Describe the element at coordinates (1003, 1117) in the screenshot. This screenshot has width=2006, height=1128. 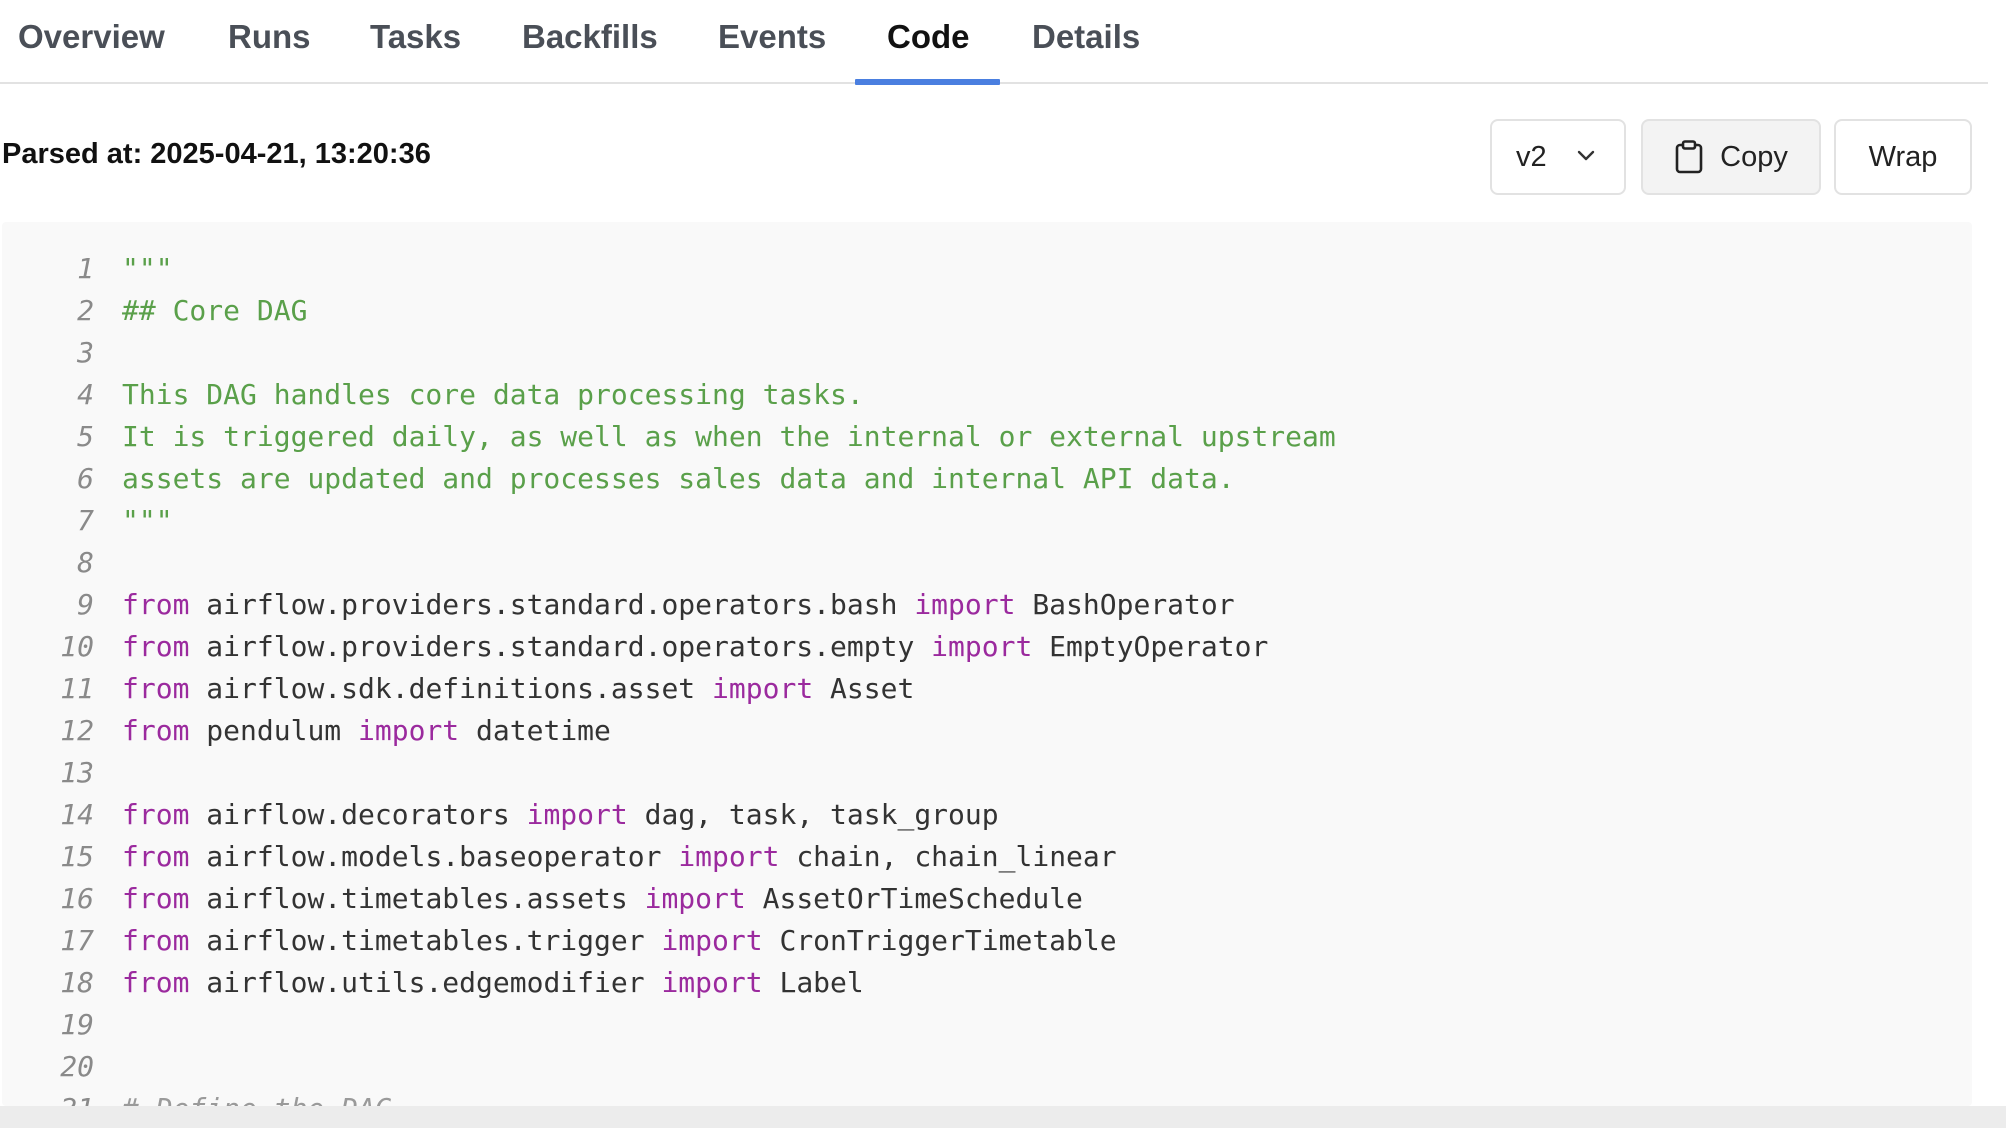
I see `horizontal-scrollbar` at that location.